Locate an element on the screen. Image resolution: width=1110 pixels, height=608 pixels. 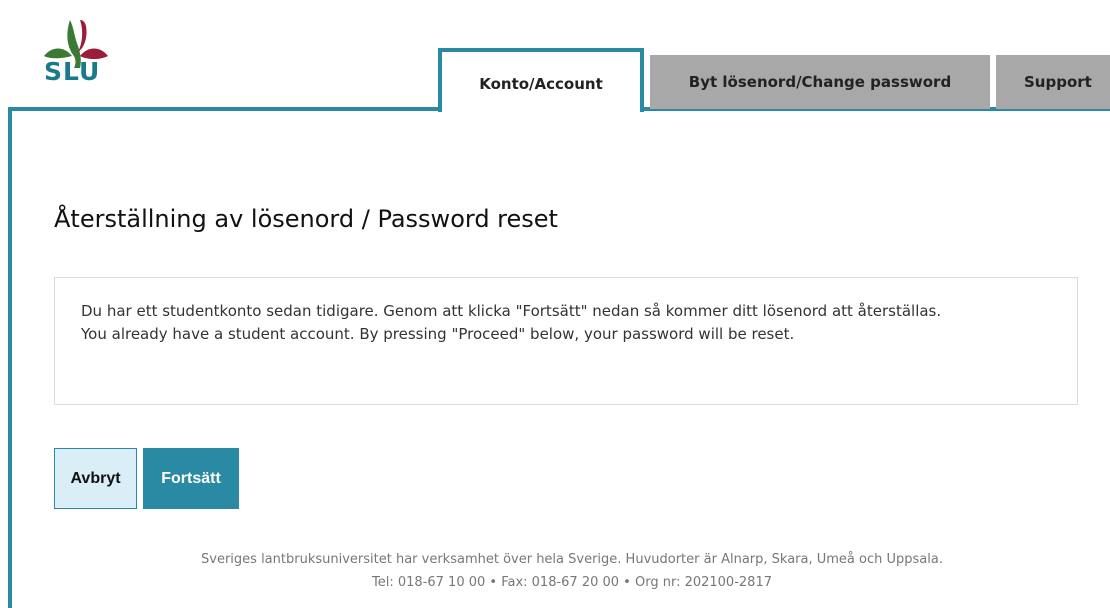
cancel-button: Avbryt is located at coordinates (95, 478).